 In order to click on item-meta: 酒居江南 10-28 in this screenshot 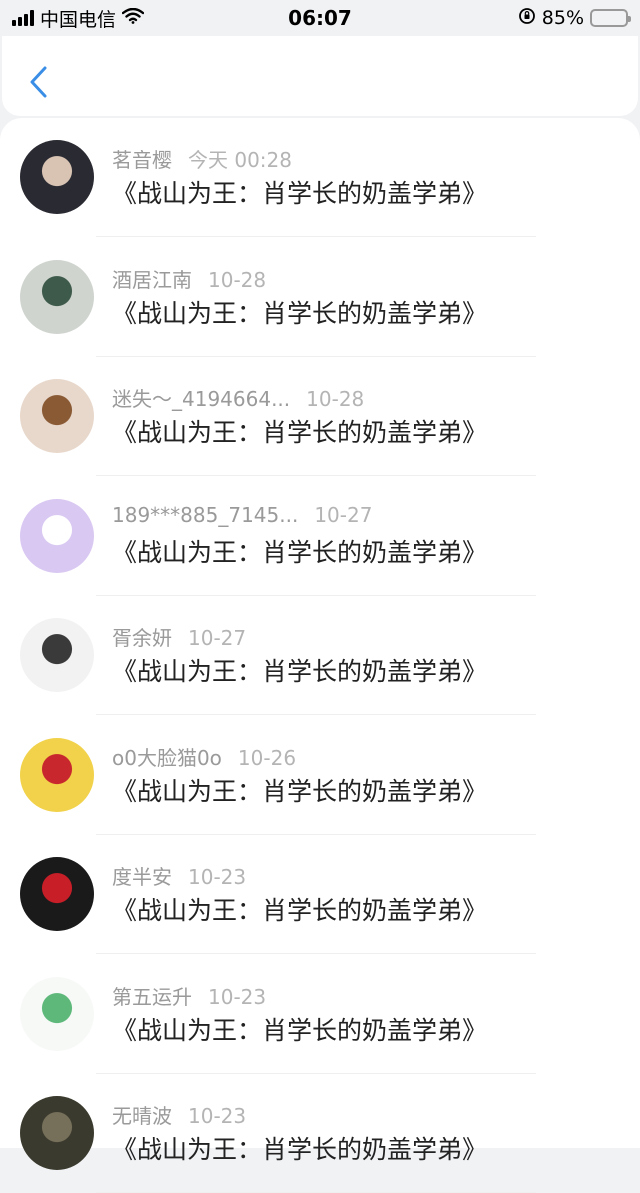, I will do `click(189, 278)`.